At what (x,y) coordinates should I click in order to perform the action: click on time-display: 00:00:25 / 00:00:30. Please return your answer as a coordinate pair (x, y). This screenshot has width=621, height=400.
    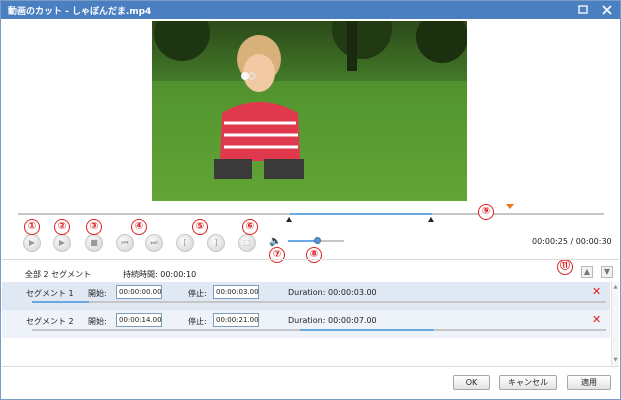
    Looking at the image, I should click on (572, 241).